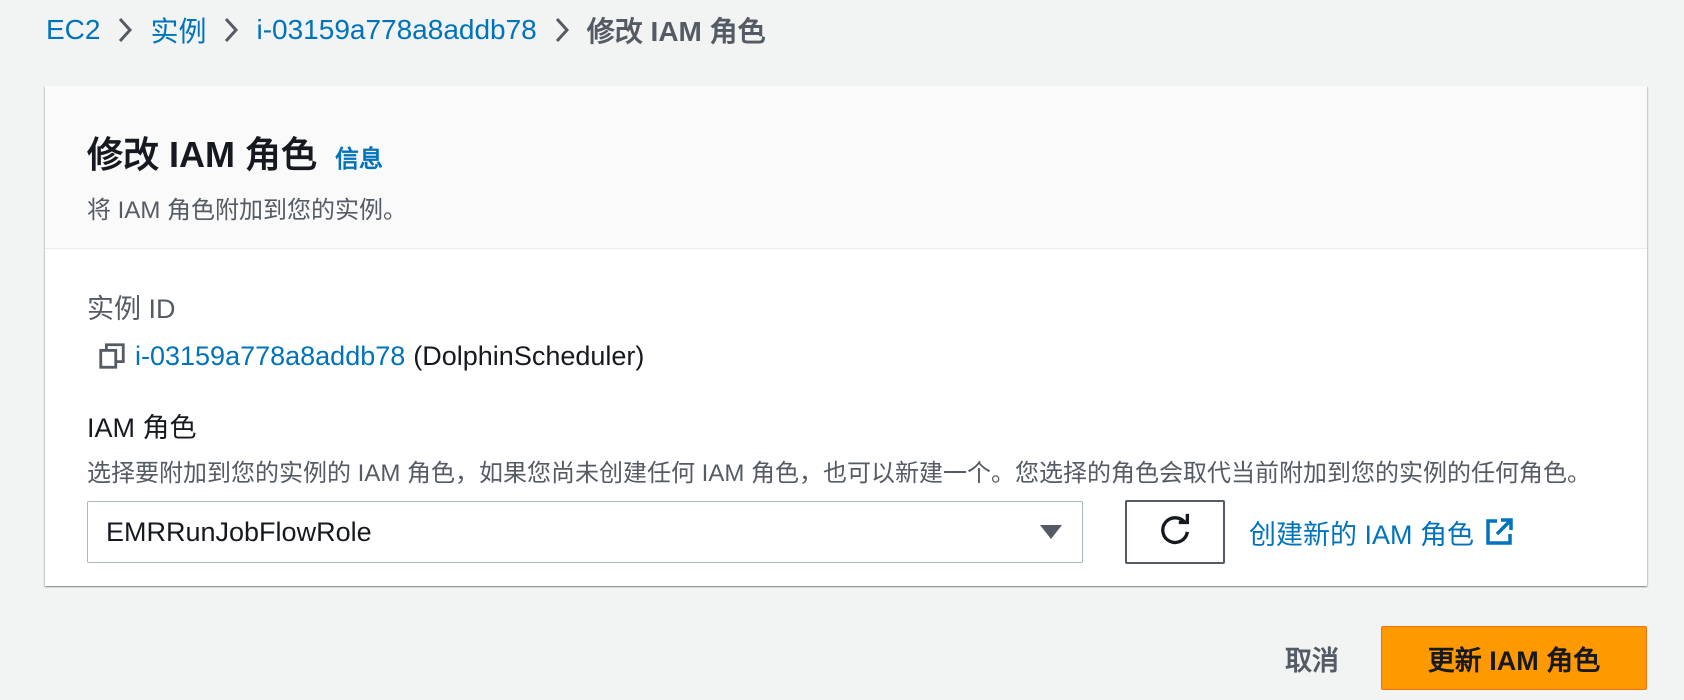 This screenshot has height=700, width=1684. Describe the element at coordinates (239, 531) in the screenshot. I see `iam-role-selected-value: EMRRunJobFlowRole` at that location.